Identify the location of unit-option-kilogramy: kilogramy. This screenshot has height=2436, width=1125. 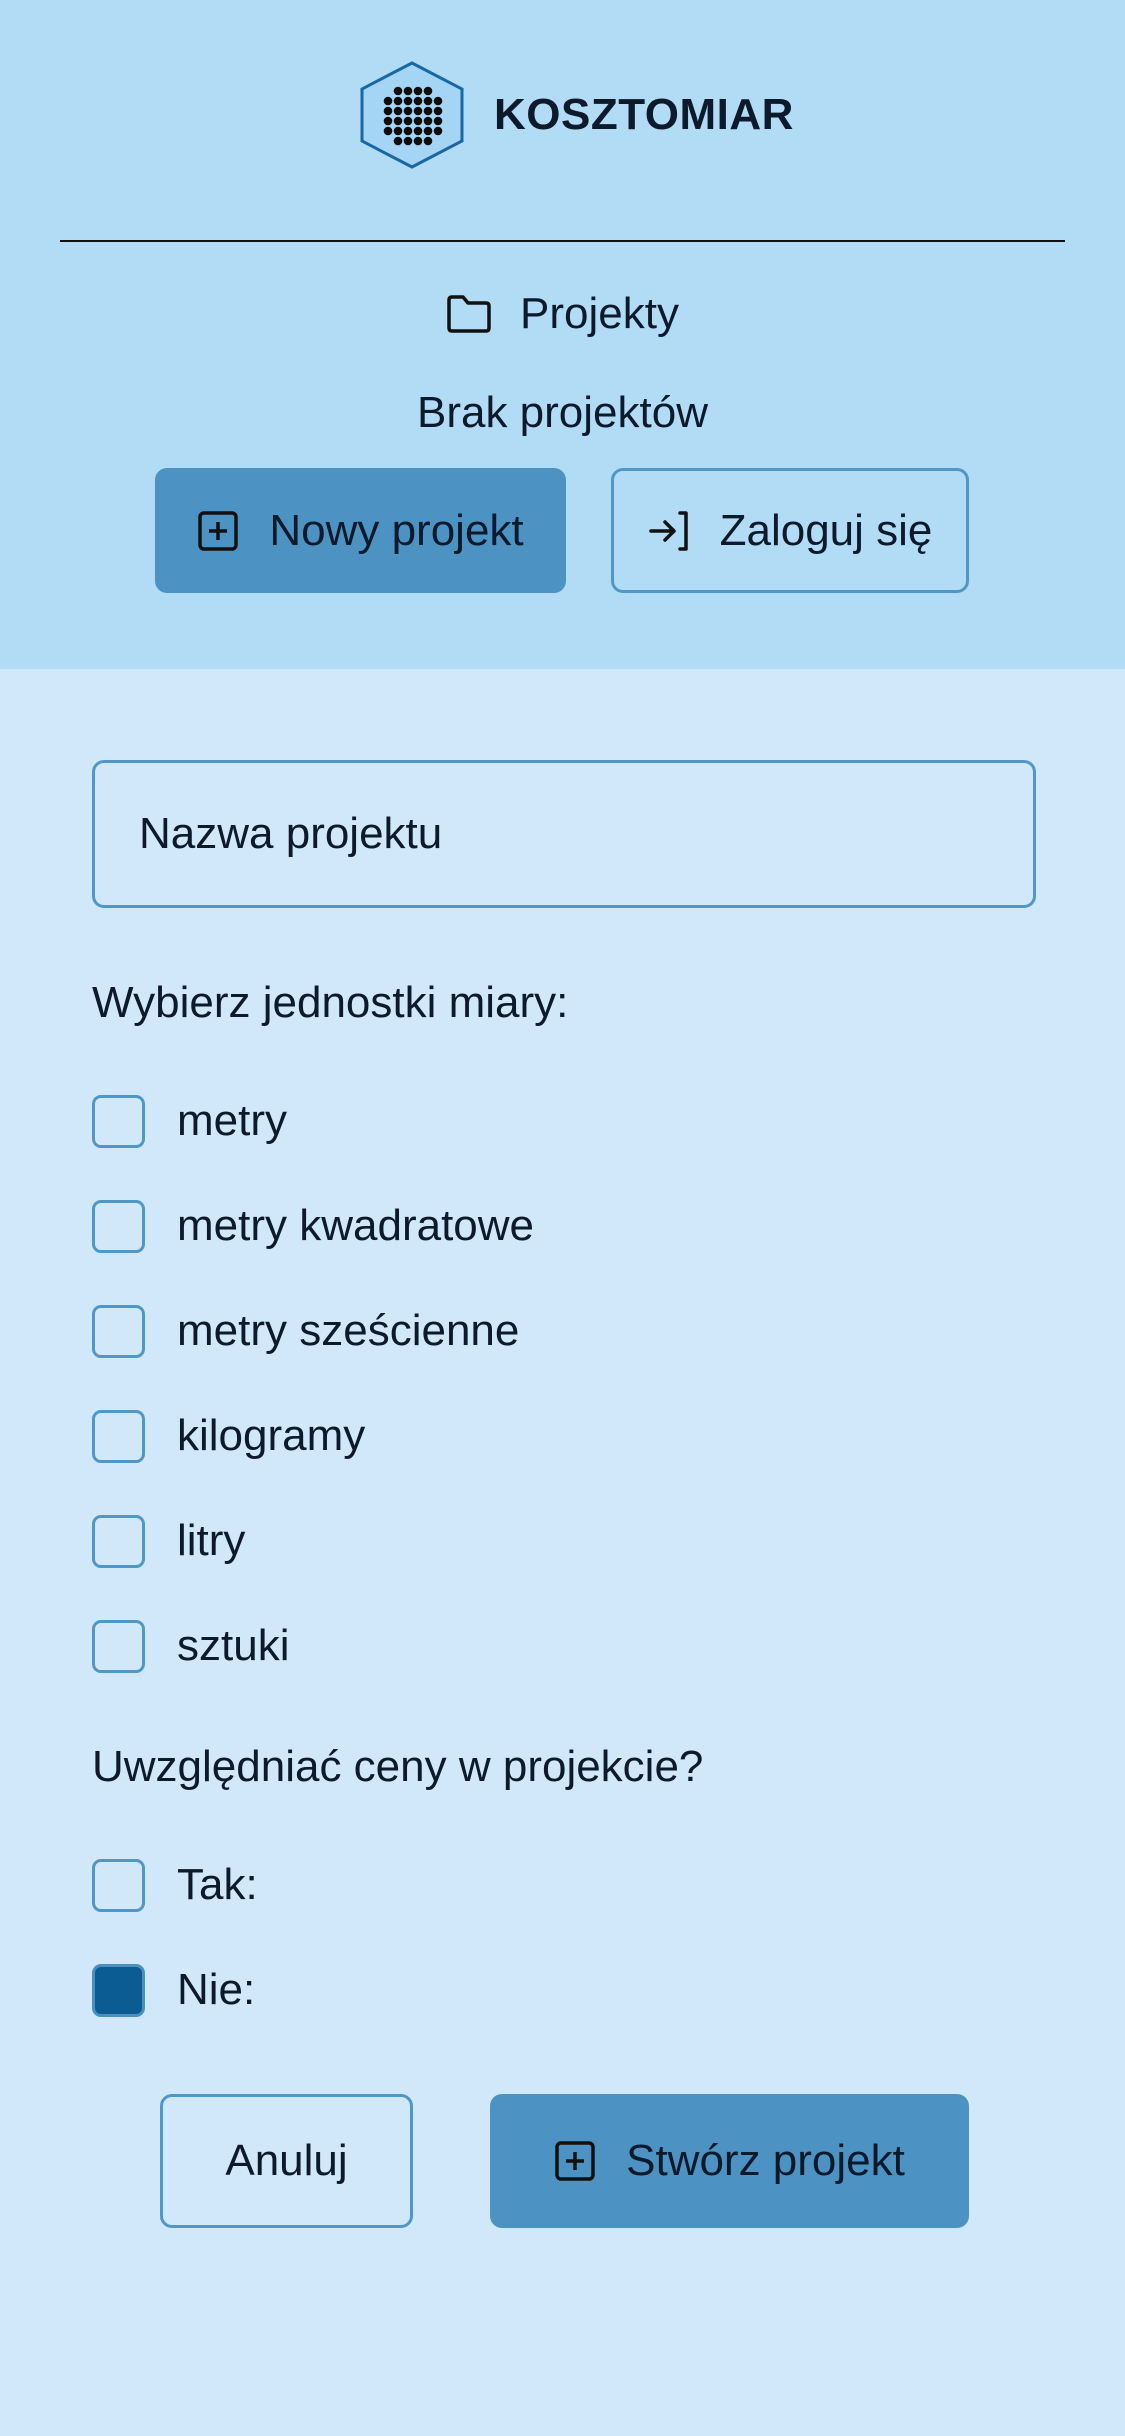
(228, 1436).